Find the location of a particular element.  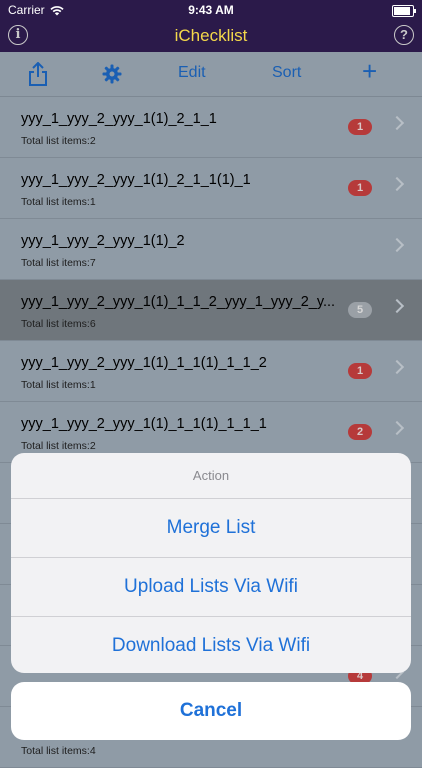

merge-list-button: Merge List is located at coordinates (211, 528).